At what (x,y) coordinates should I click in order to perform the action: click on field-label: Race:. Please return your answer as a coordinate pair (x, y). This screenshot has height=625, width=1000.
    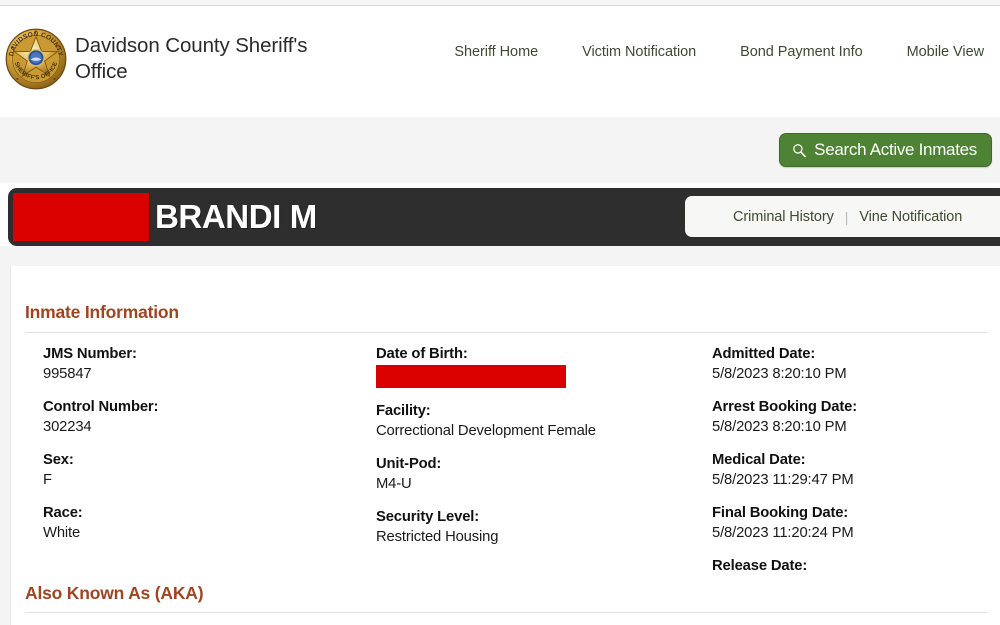
    Looking at the image, I should click on (63, 513).